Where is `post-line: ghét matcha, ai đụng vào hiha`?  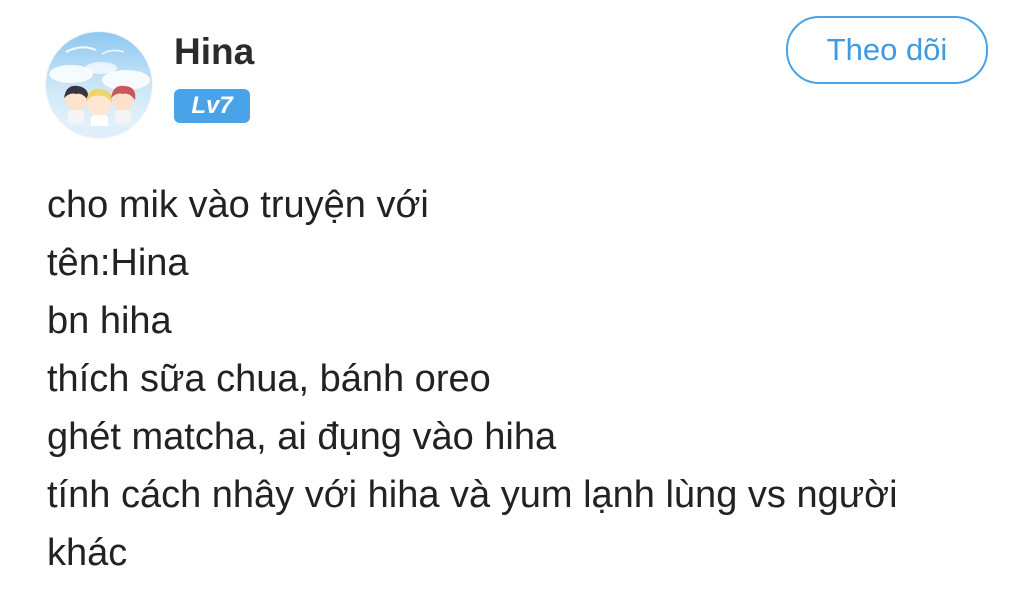 post-line: ghét matcha, ai đụng vào hiha is located at coordinates (302, 437).